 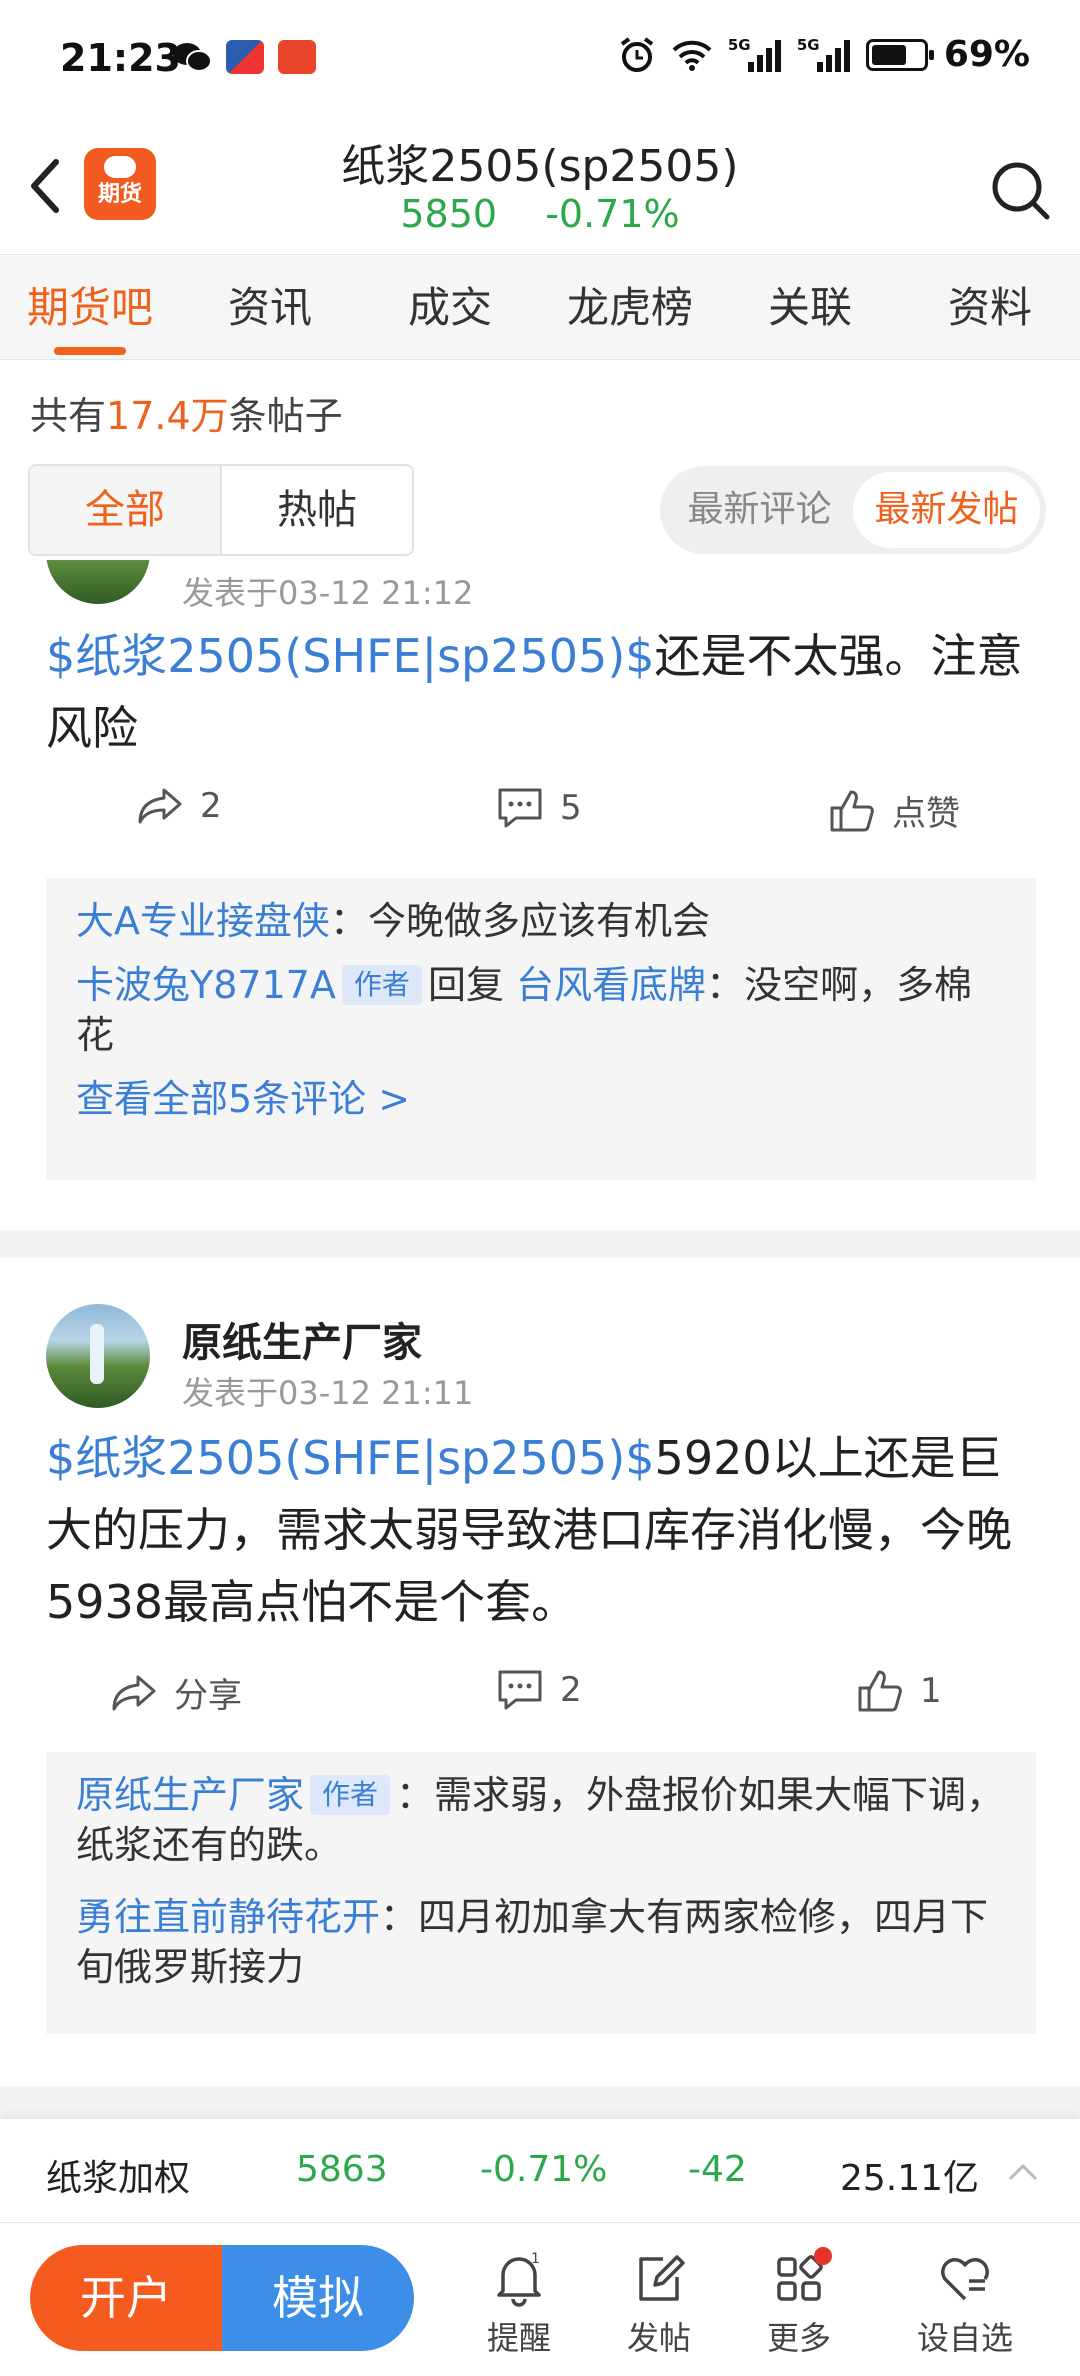 I want to click on comment-item: 大A专业接盘侠：今晚做多应该有机会, so click(x=541, y=921).